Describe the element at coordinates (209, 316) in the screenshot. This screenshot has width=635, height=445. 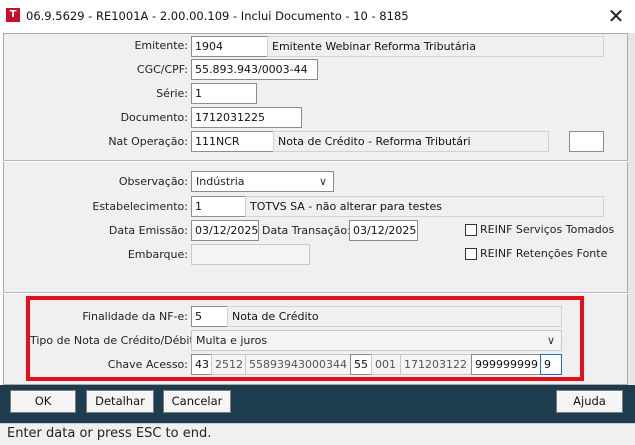
I see `finalidade-code-field: 5` at that location.